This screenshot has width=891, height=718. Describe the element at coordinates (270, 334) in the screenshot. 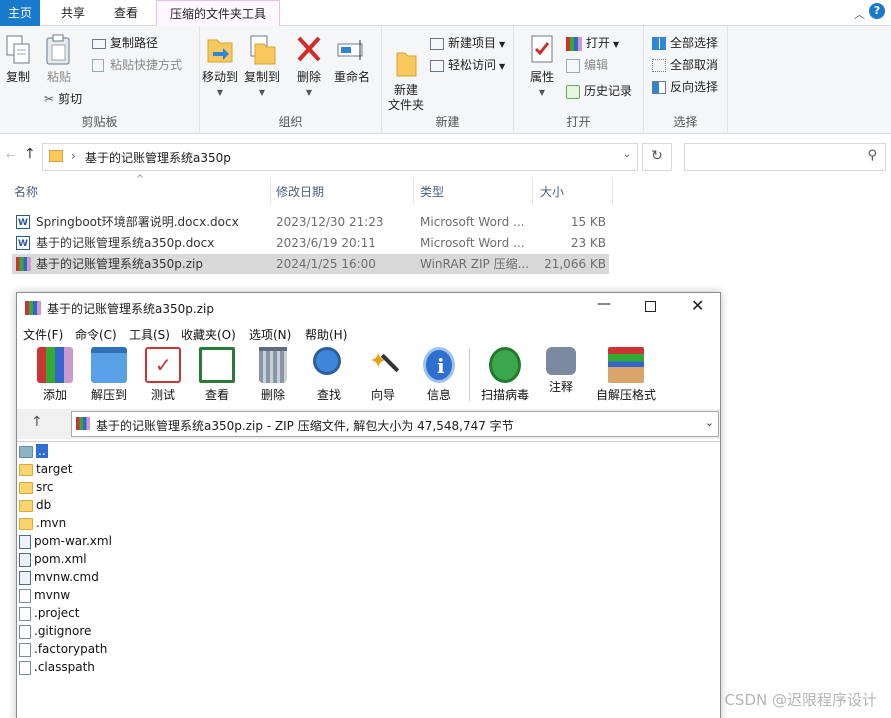

I see `menu-options: 选项(N)` at that location.